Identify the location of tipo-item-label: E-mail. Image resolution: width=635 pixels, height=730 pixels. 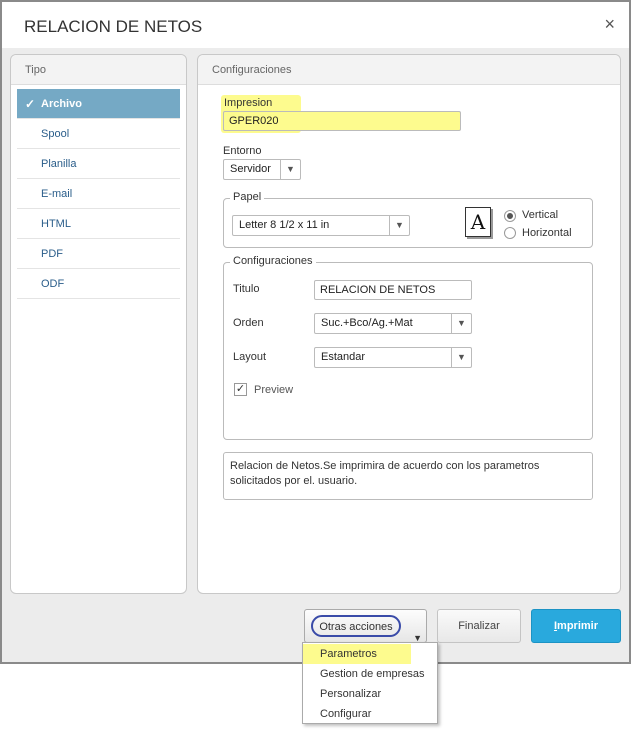
(57, 194).